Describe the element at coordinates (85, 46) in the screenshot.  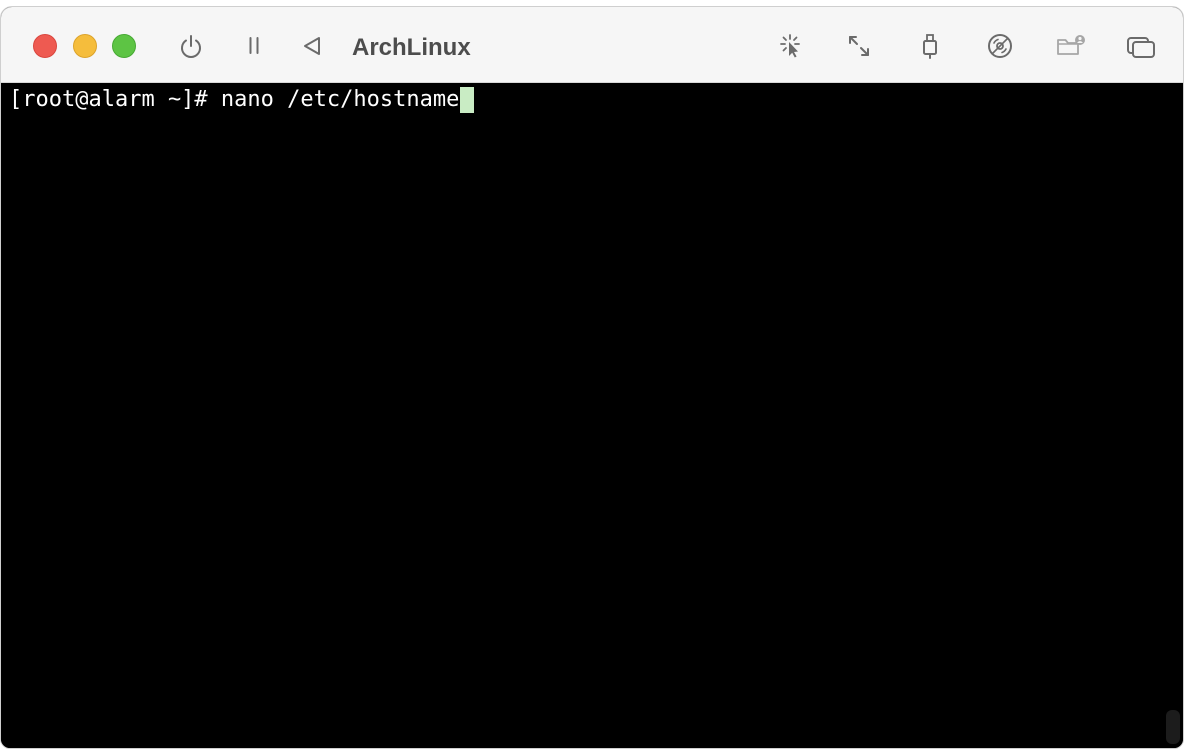
I see `minimize-button` at that location.